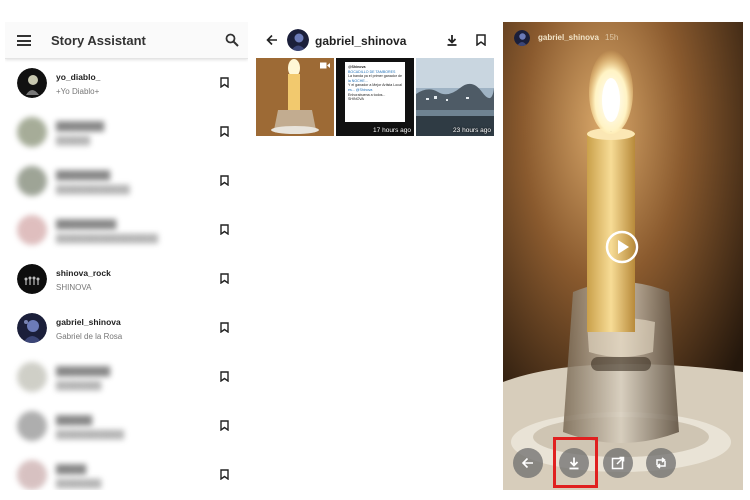  Describe the element at coordinates (80, 126) in the screenshot. I see `account-name: ████████` at that location.